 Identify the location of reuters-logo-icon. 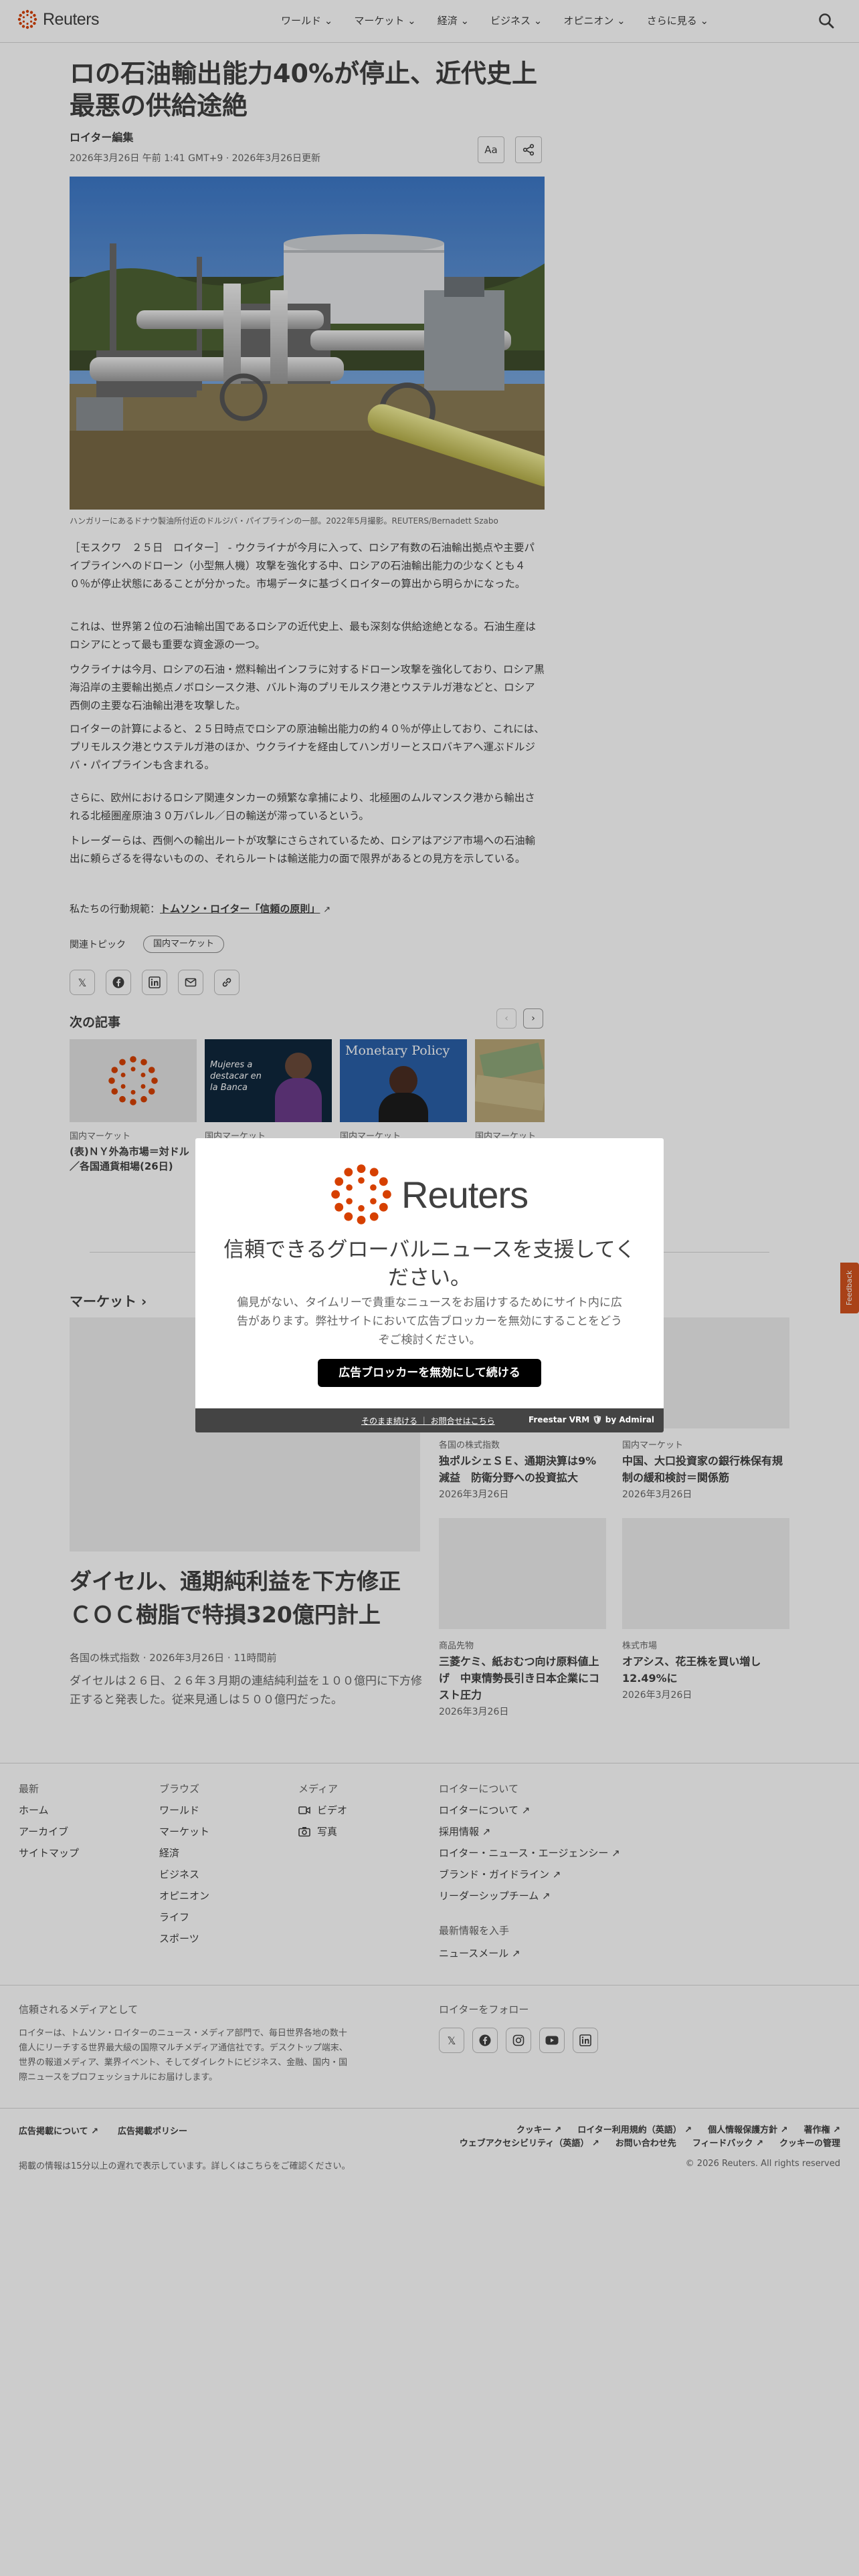
(361, 1194).